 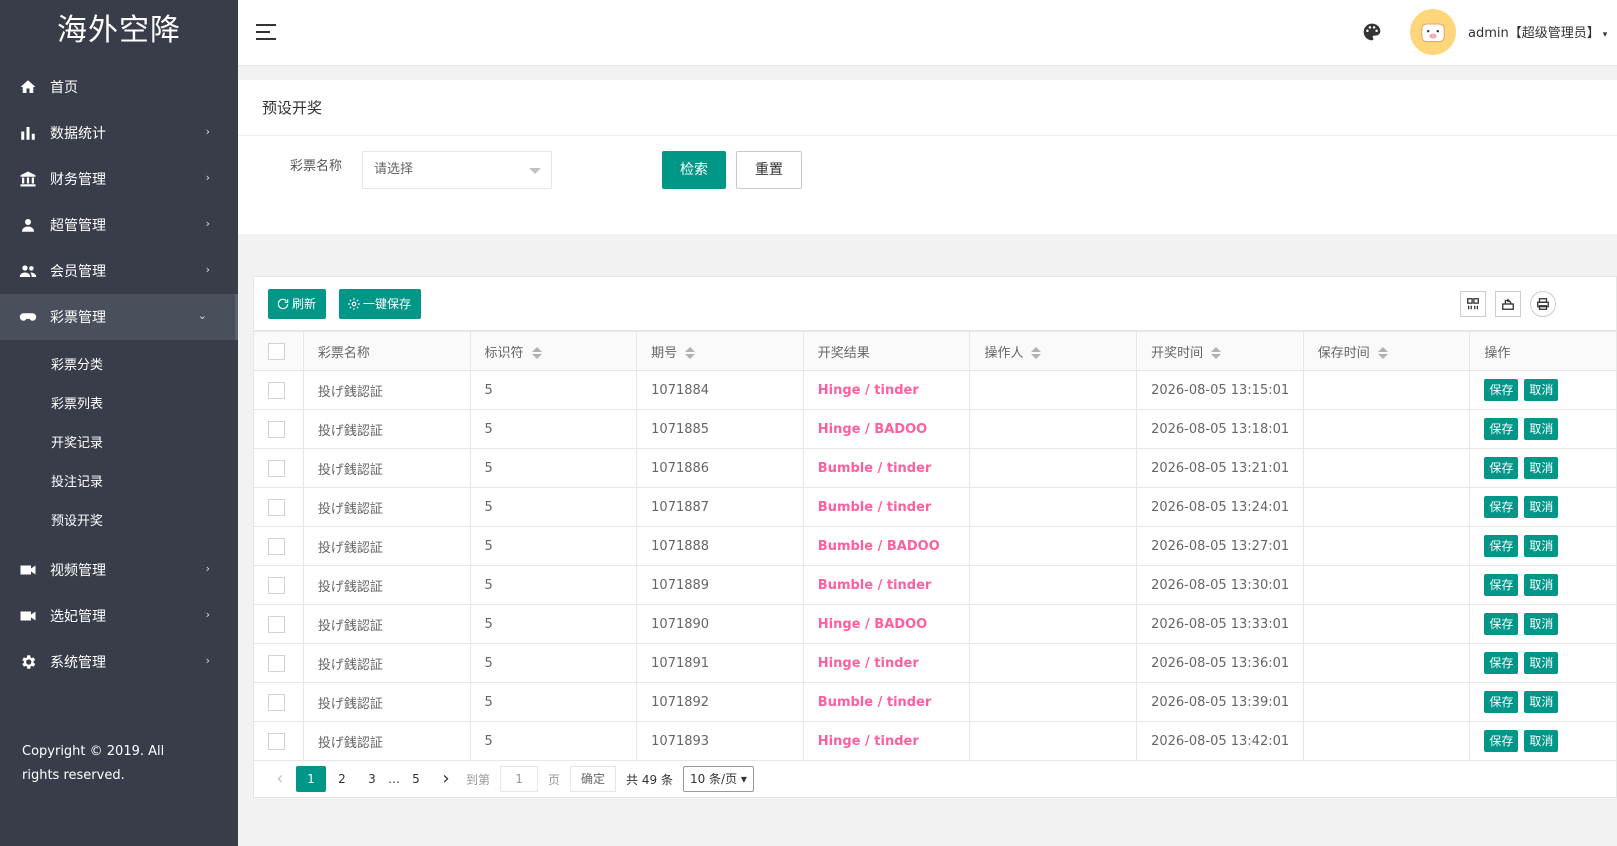 I want to click on lottery-submenu: 彩票分类 彩票列表 开奖记录 投注记录 预设开奖, so click(x=119, y=443).